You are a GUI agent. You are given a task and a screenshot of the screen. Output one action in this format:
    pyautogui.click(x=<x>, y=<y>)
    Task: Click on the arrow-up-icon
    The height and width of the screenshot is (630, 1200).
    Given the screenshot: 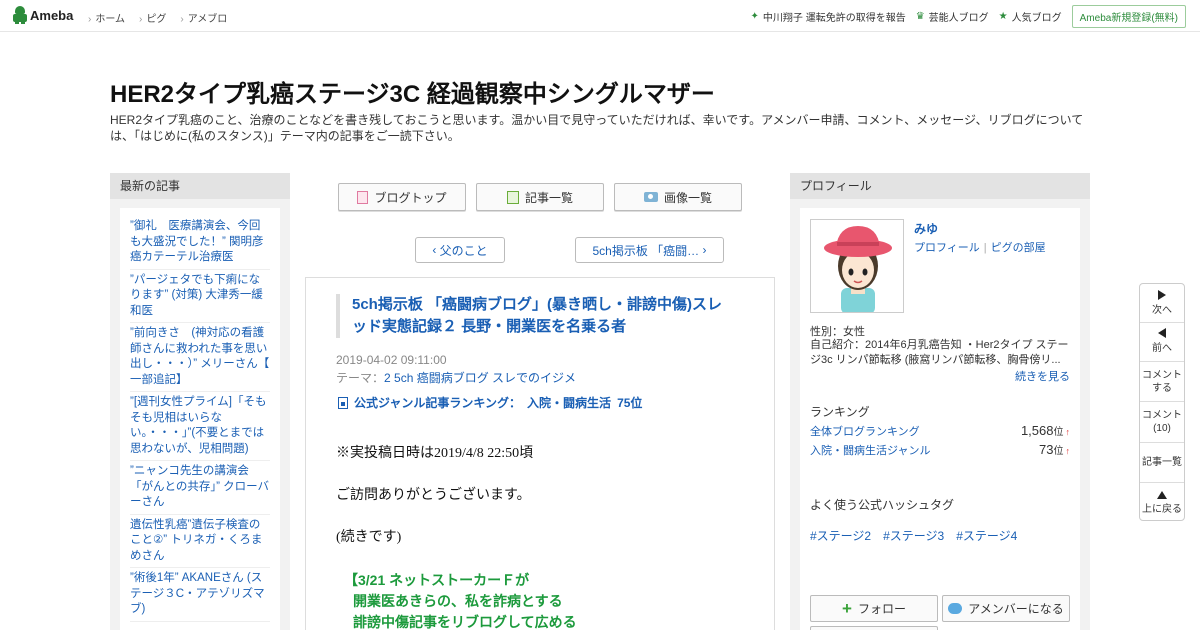 What is the action you would take?
    pyautogui.click(x=1162, y=495)
    